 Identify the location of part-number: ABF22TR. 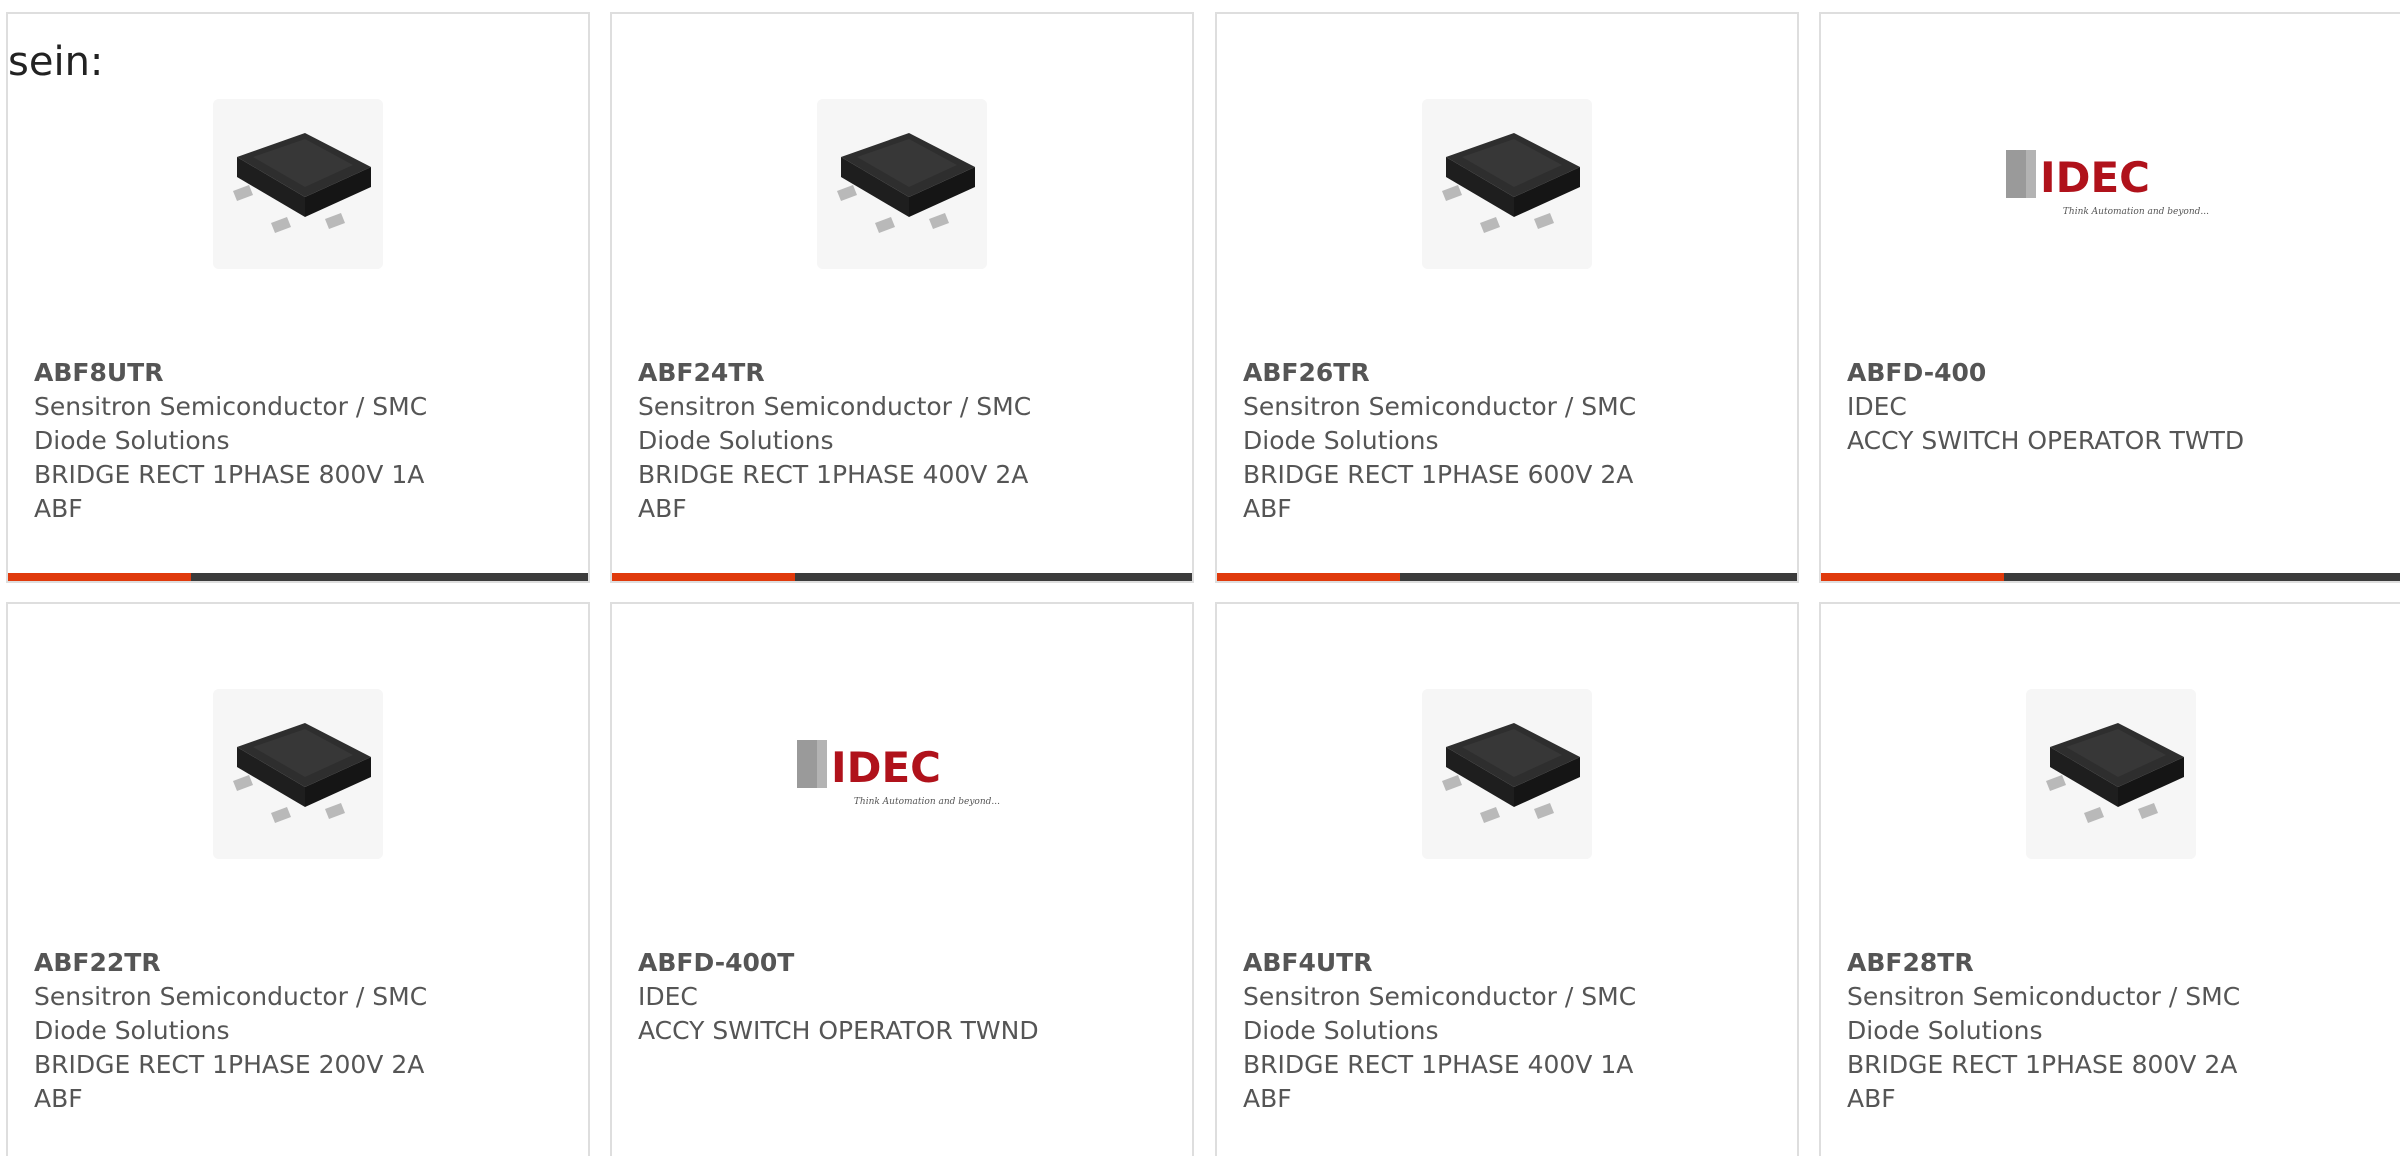
(301, 963).